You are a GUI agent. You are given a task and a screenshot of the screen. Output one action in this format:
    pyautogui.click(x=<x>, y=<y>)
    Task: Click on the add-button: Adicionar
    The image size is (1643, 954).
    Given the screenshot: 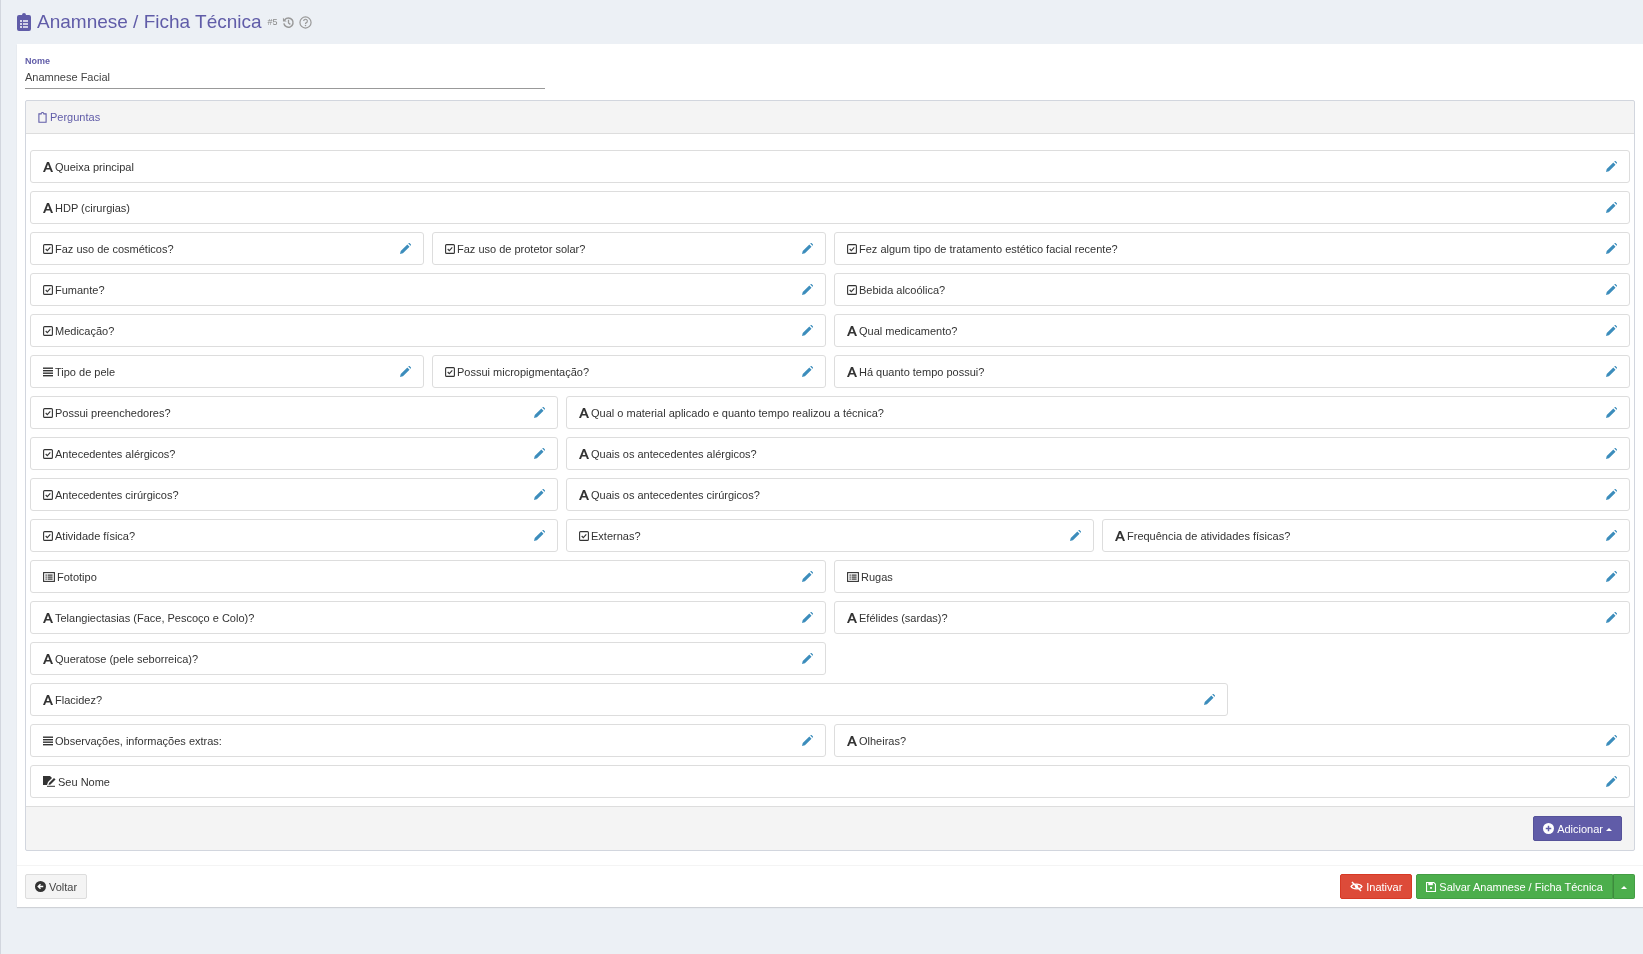 What is the action you would take?
    pyautogui.click(x=1577, y=828)
    